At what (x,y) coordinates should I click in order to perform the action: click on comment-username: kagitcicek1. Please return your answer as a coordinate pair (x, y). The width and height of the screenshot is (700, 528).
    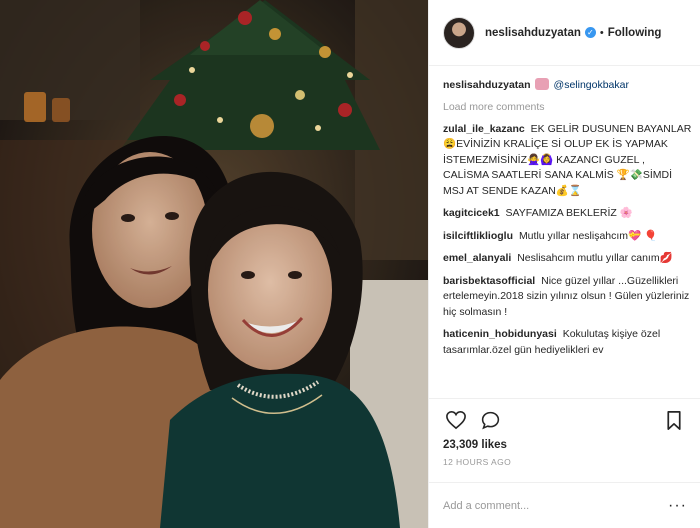
    Looking at the image, I should click on (471, 213).